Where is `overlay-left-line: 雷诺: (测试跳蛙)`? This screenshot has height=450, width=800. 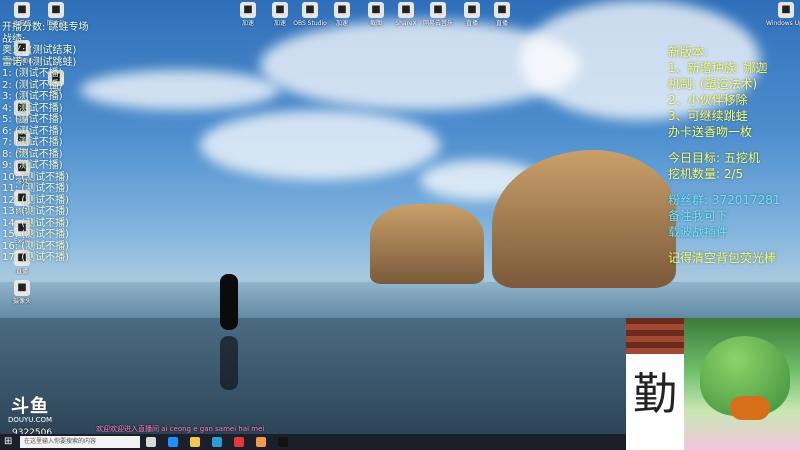
overlay-left-line: 雷诺: (测试跳蛙) is located at coordinates (39, 62).